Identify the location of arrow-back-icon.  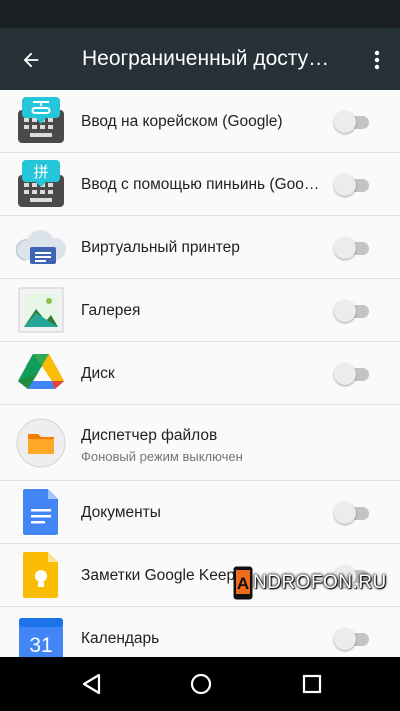
(31, 60).